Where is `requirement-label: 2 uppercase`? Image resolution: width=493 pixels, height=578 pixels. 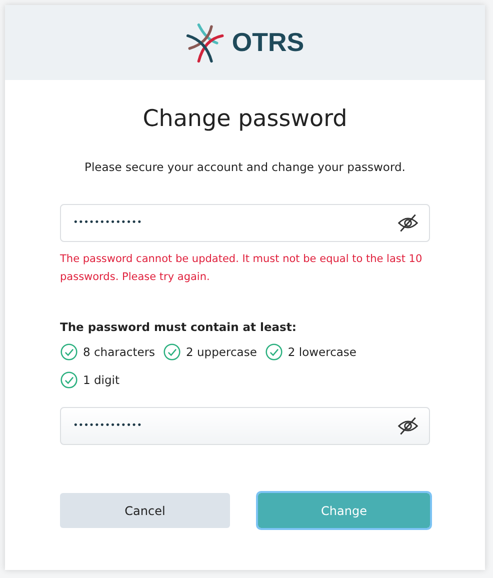
requirement-label: 2 uppercase is located at coordinates (221, 352).